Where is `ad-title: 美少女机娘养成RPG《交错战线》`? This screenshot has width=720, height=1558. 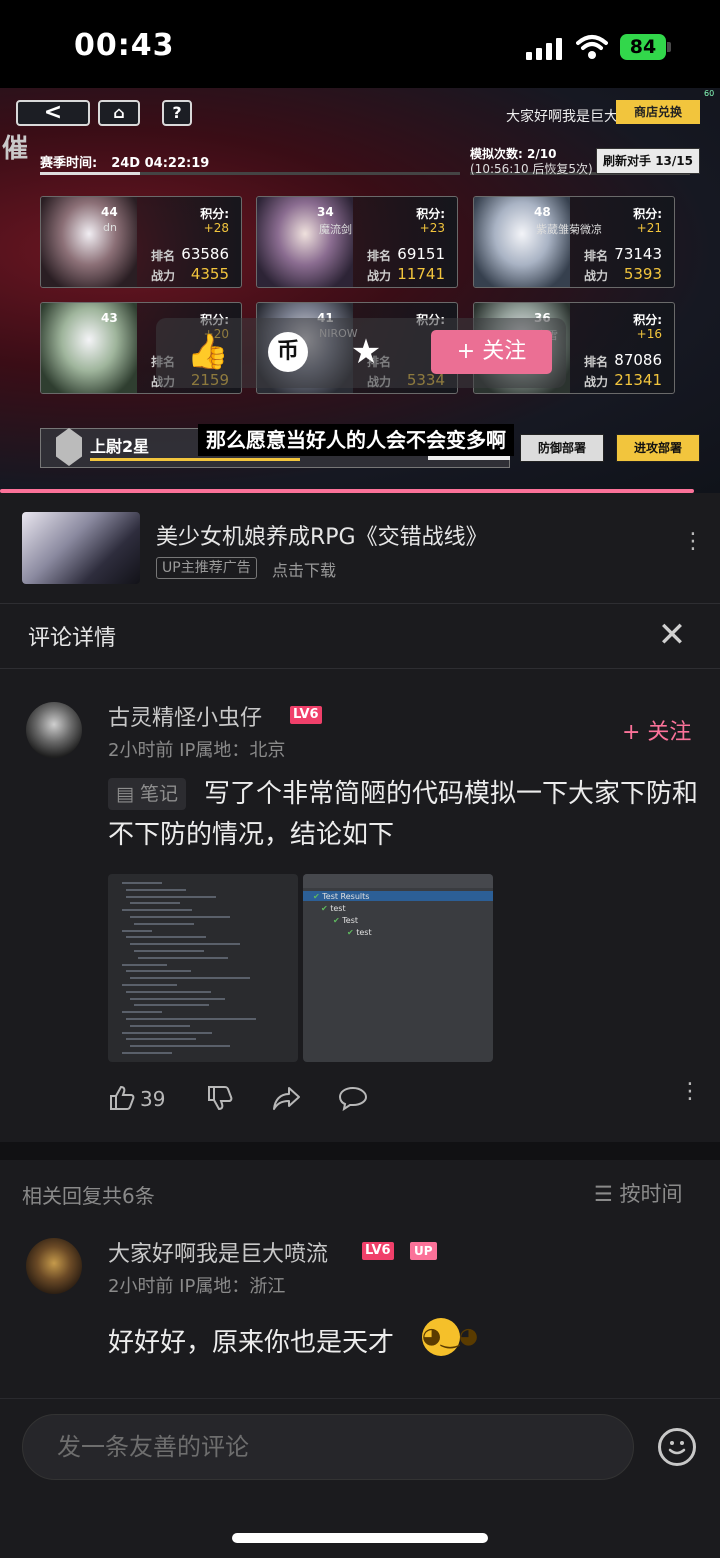
ad-title: 美少女机娘养成RPG《交错战线》 is located at coordinates (322, 535).